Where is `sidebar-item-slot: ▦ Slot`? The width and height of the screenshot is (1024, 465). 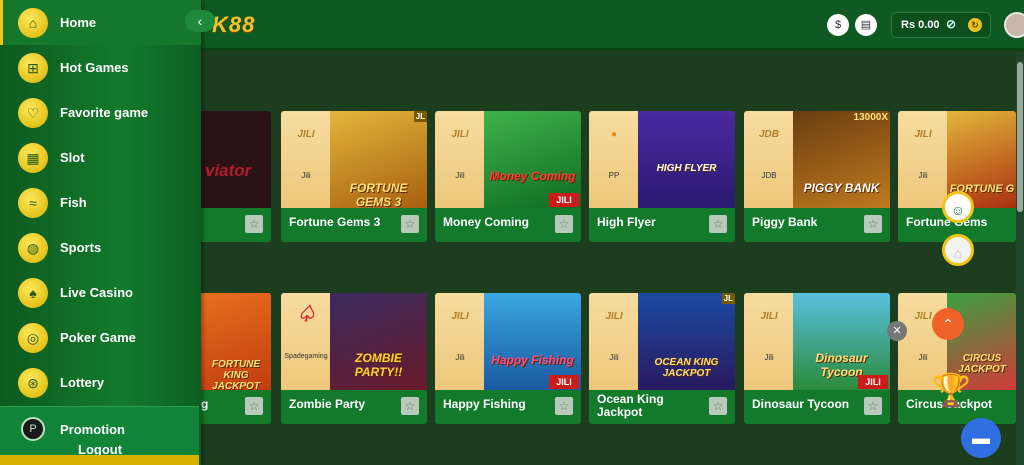 sidebar-item-slot: ▦ Slot is located at coordinates (100, 157).